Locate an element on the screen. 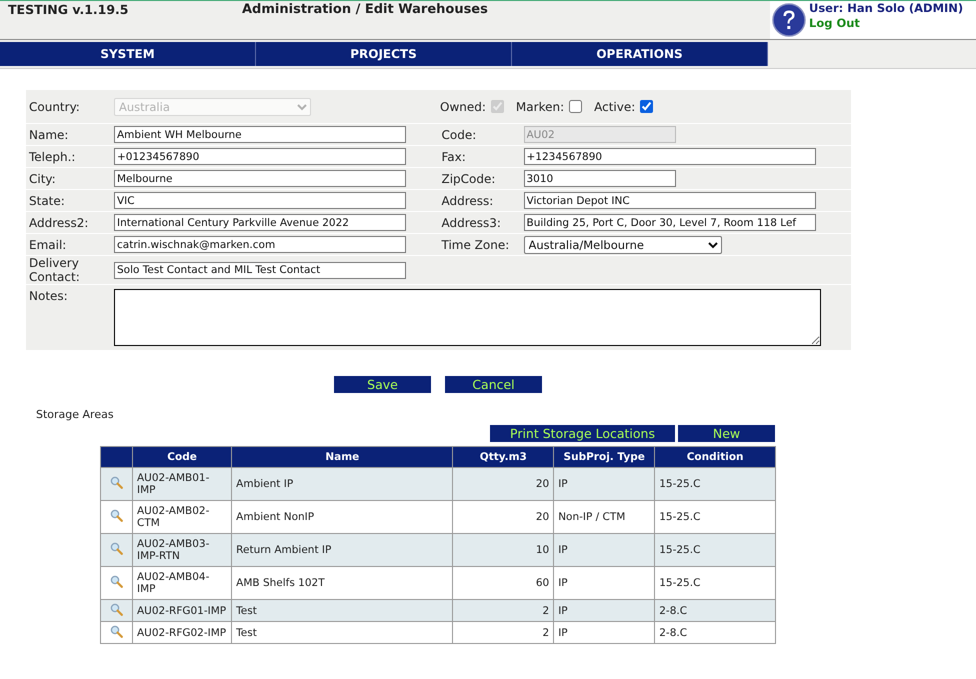 The image size is (976, 679). column-header: Condition is located at coordinates (715, 457).